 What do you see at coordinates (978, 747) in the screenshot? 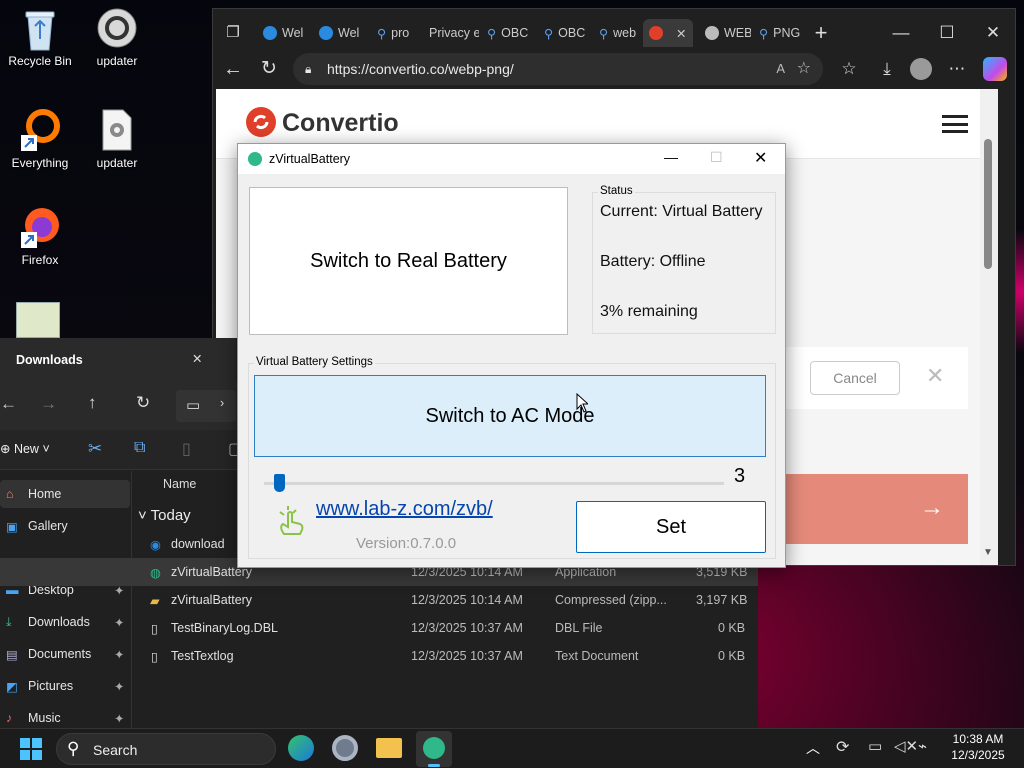
I see `clock: 10:38 AM 12/3/2025` at bounding box center [978, 747].